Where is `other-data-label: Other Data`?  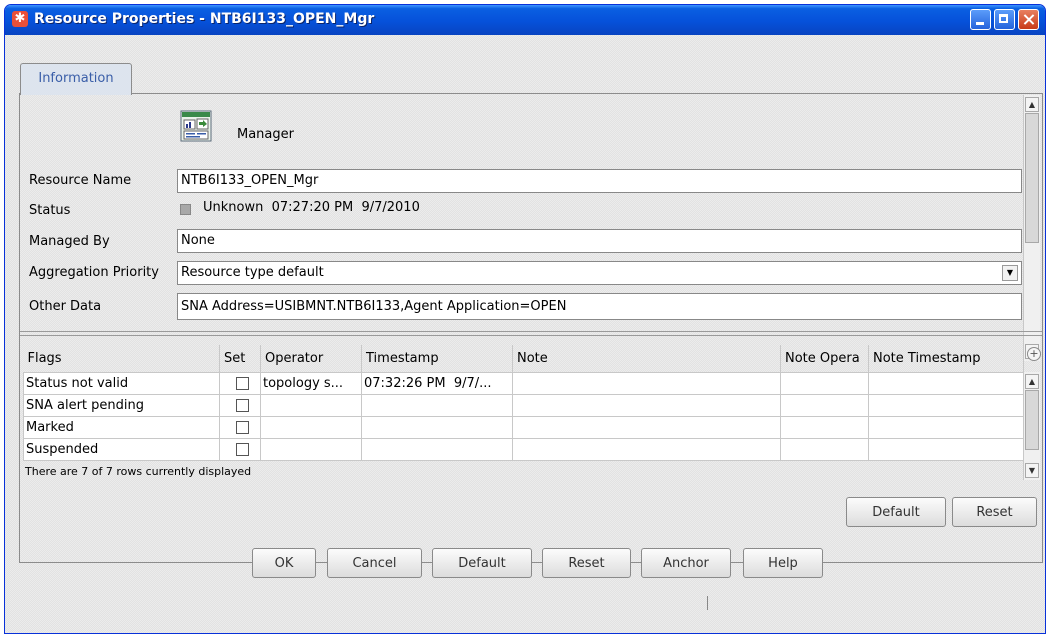
other-data-label: Other Data is located at coordinates (65, 306).